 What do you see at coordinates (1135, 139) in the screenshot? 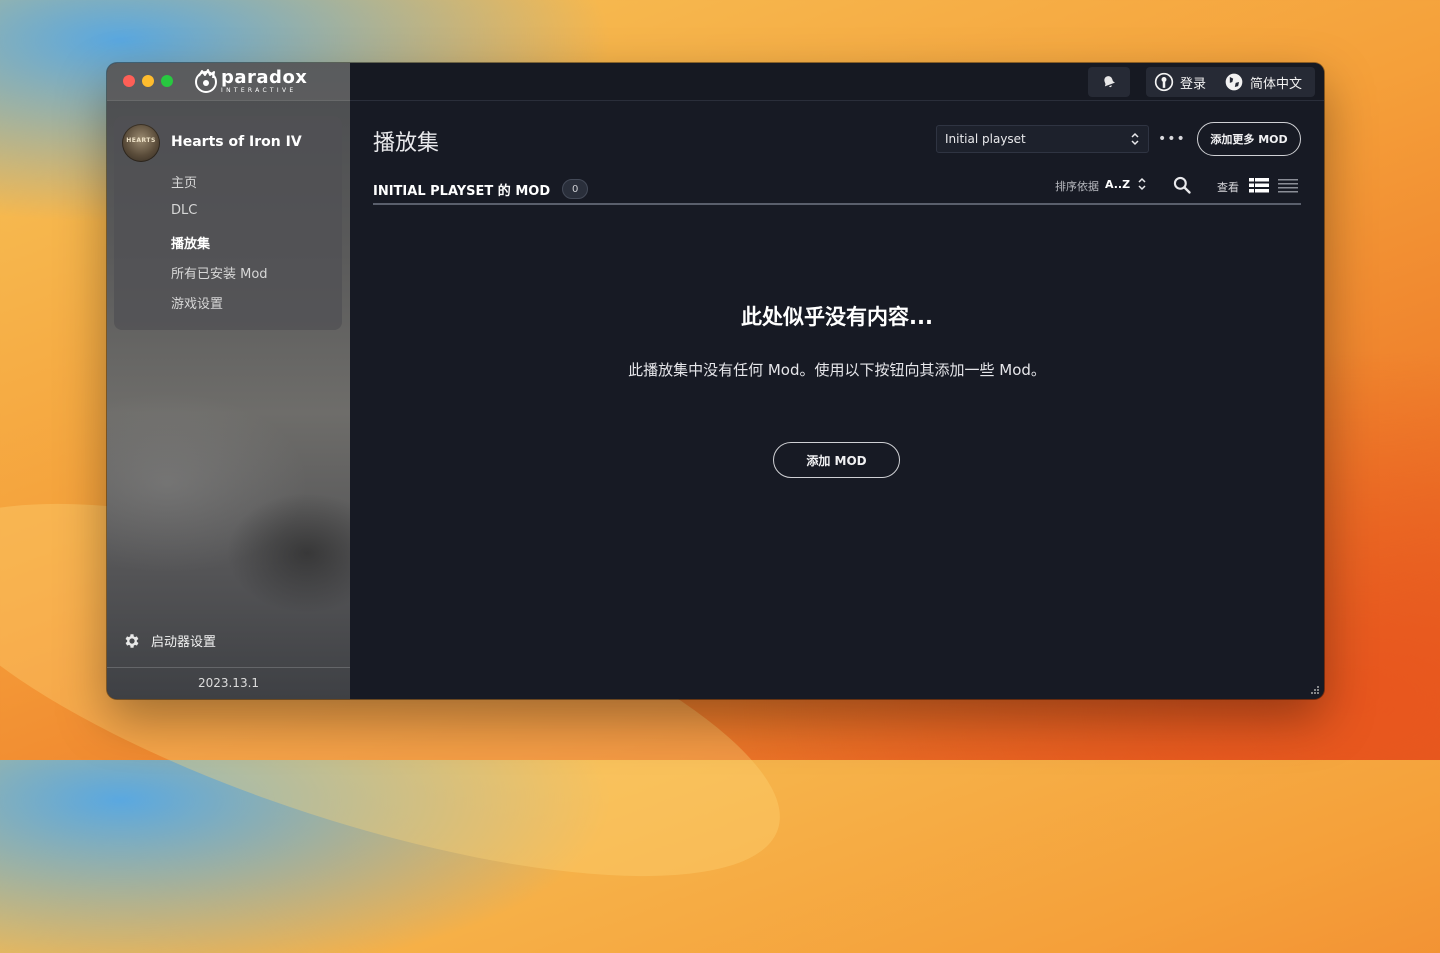
I see `chevron-updown-icon` at bounding box center [1135, 139].